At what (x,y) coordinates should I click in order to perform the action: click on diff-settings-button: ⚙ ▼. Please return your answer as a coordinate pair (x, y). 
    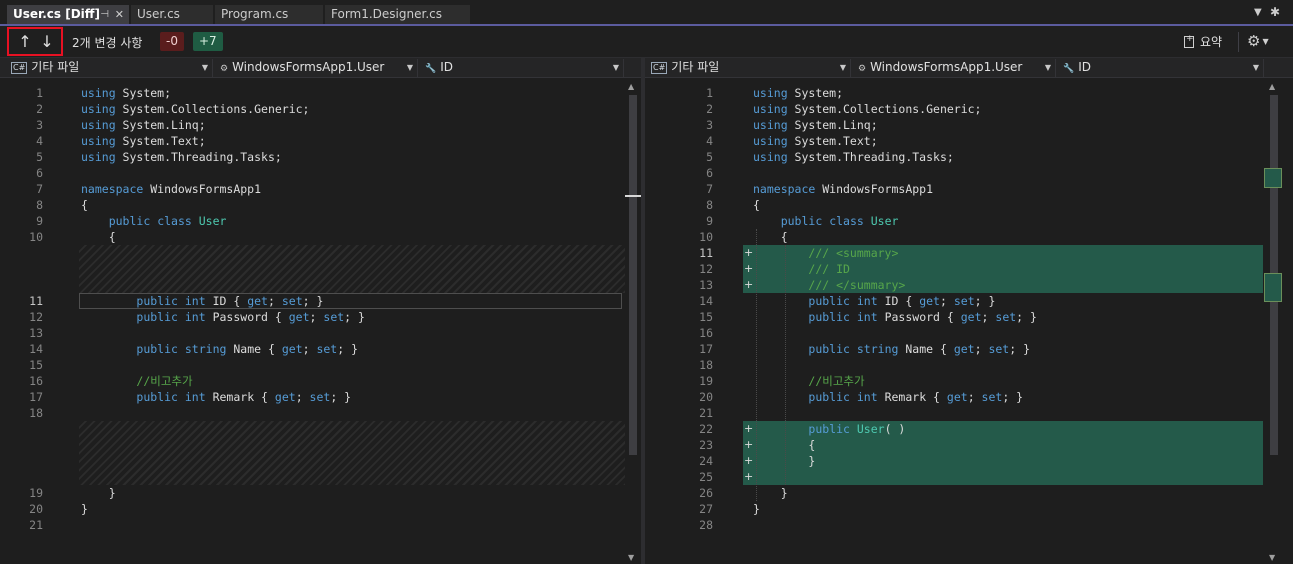
    Looking at the image, I should click on (1258, 41).